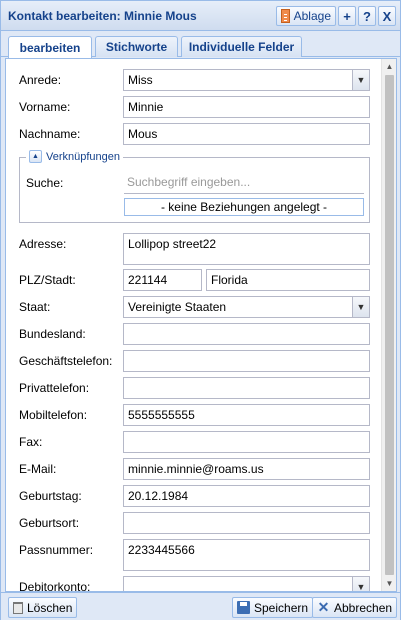 The width and height of the screenshot is (401, 620). I want to click on plz-stadt-label: PLZ/Stadt:, so click(47, 280).